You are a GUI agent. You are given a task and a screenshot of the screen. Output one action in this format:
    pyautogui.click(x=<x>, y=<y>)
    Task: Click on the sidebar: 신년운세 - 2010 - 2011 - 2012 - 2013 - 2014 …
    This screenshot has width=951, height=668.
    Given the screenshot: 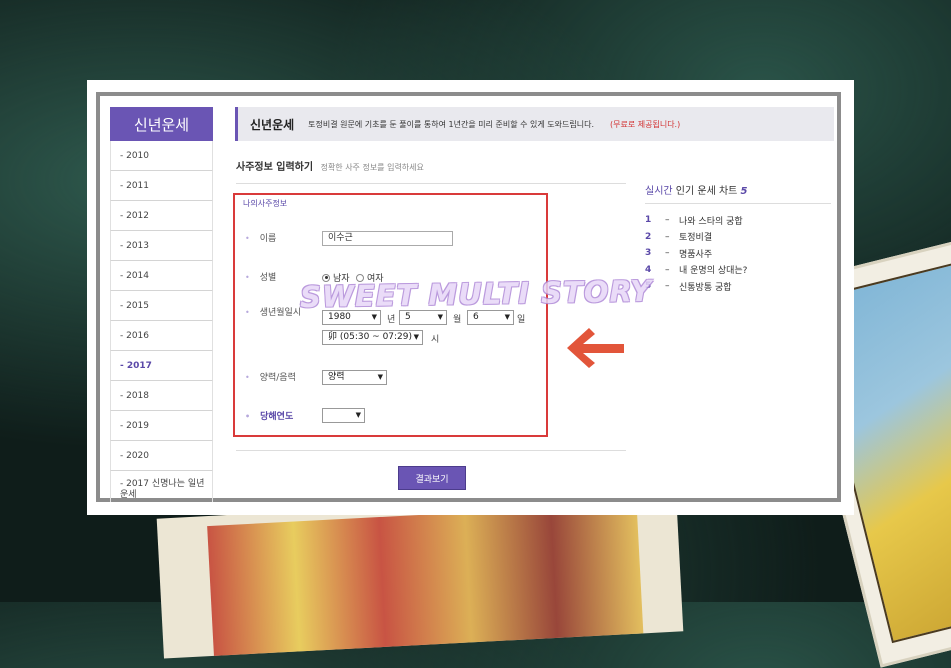 What is the action you would take?
    pyautogui.click(x=161, y=304)
    